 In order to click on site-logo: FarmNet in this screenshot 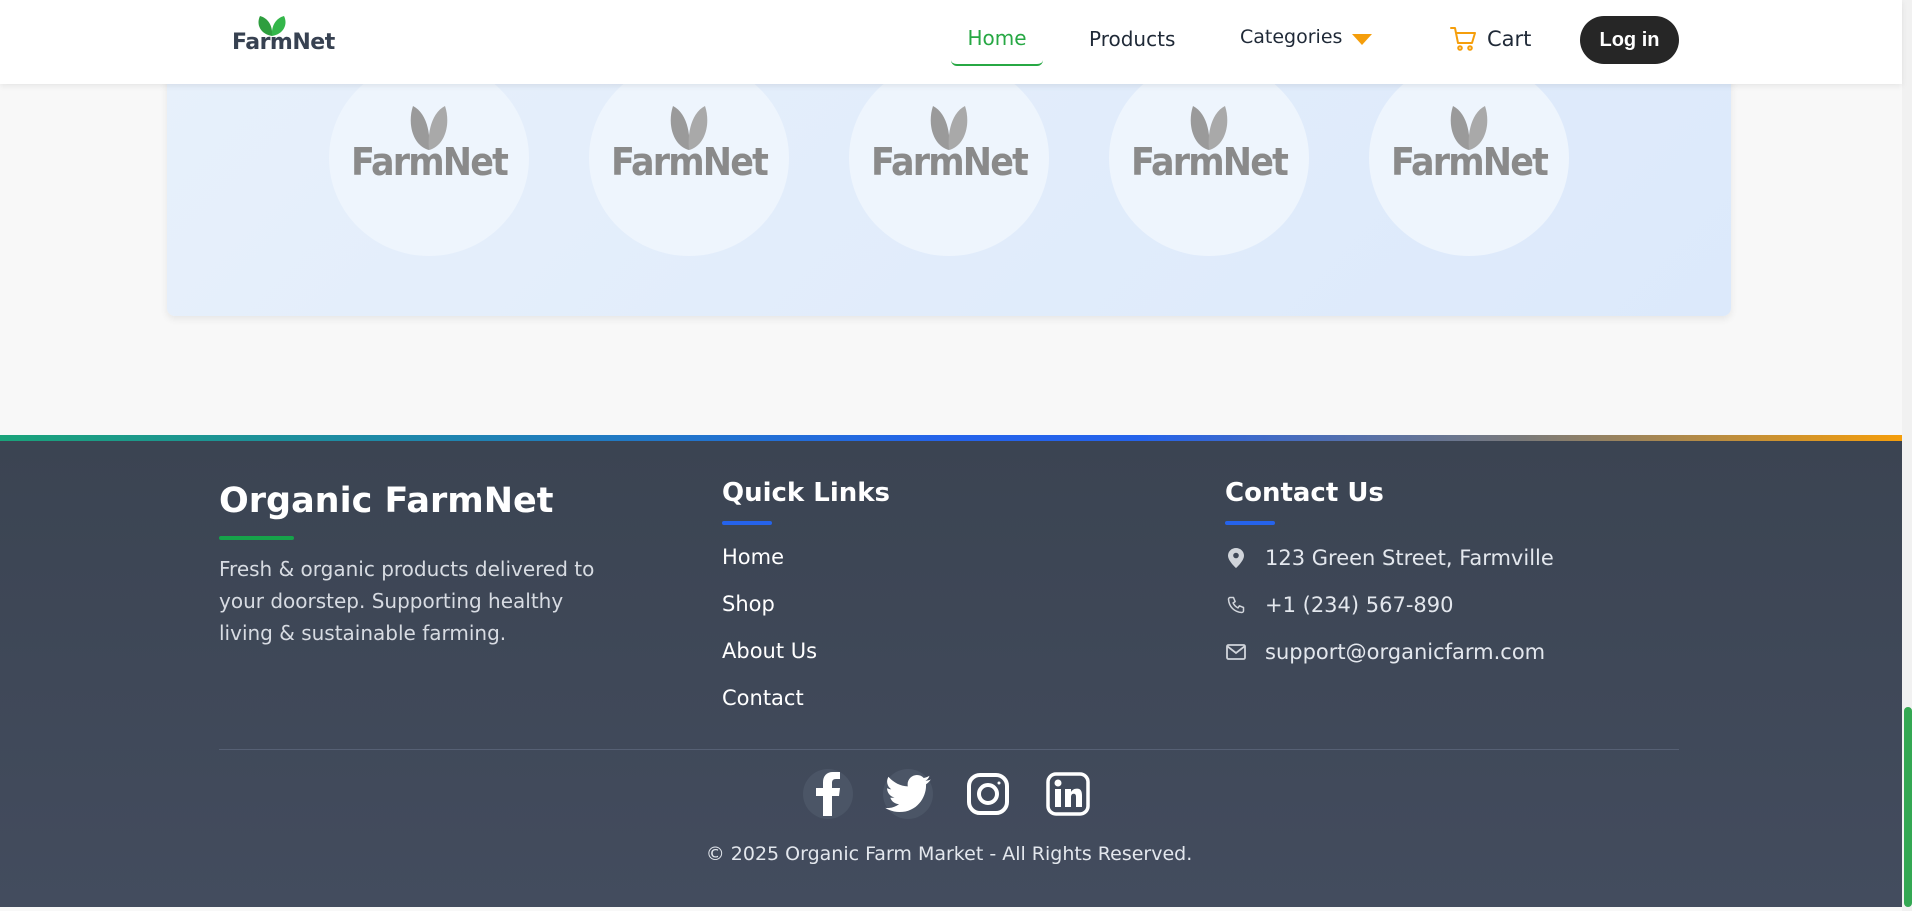, I will do `click(283, 34)`.